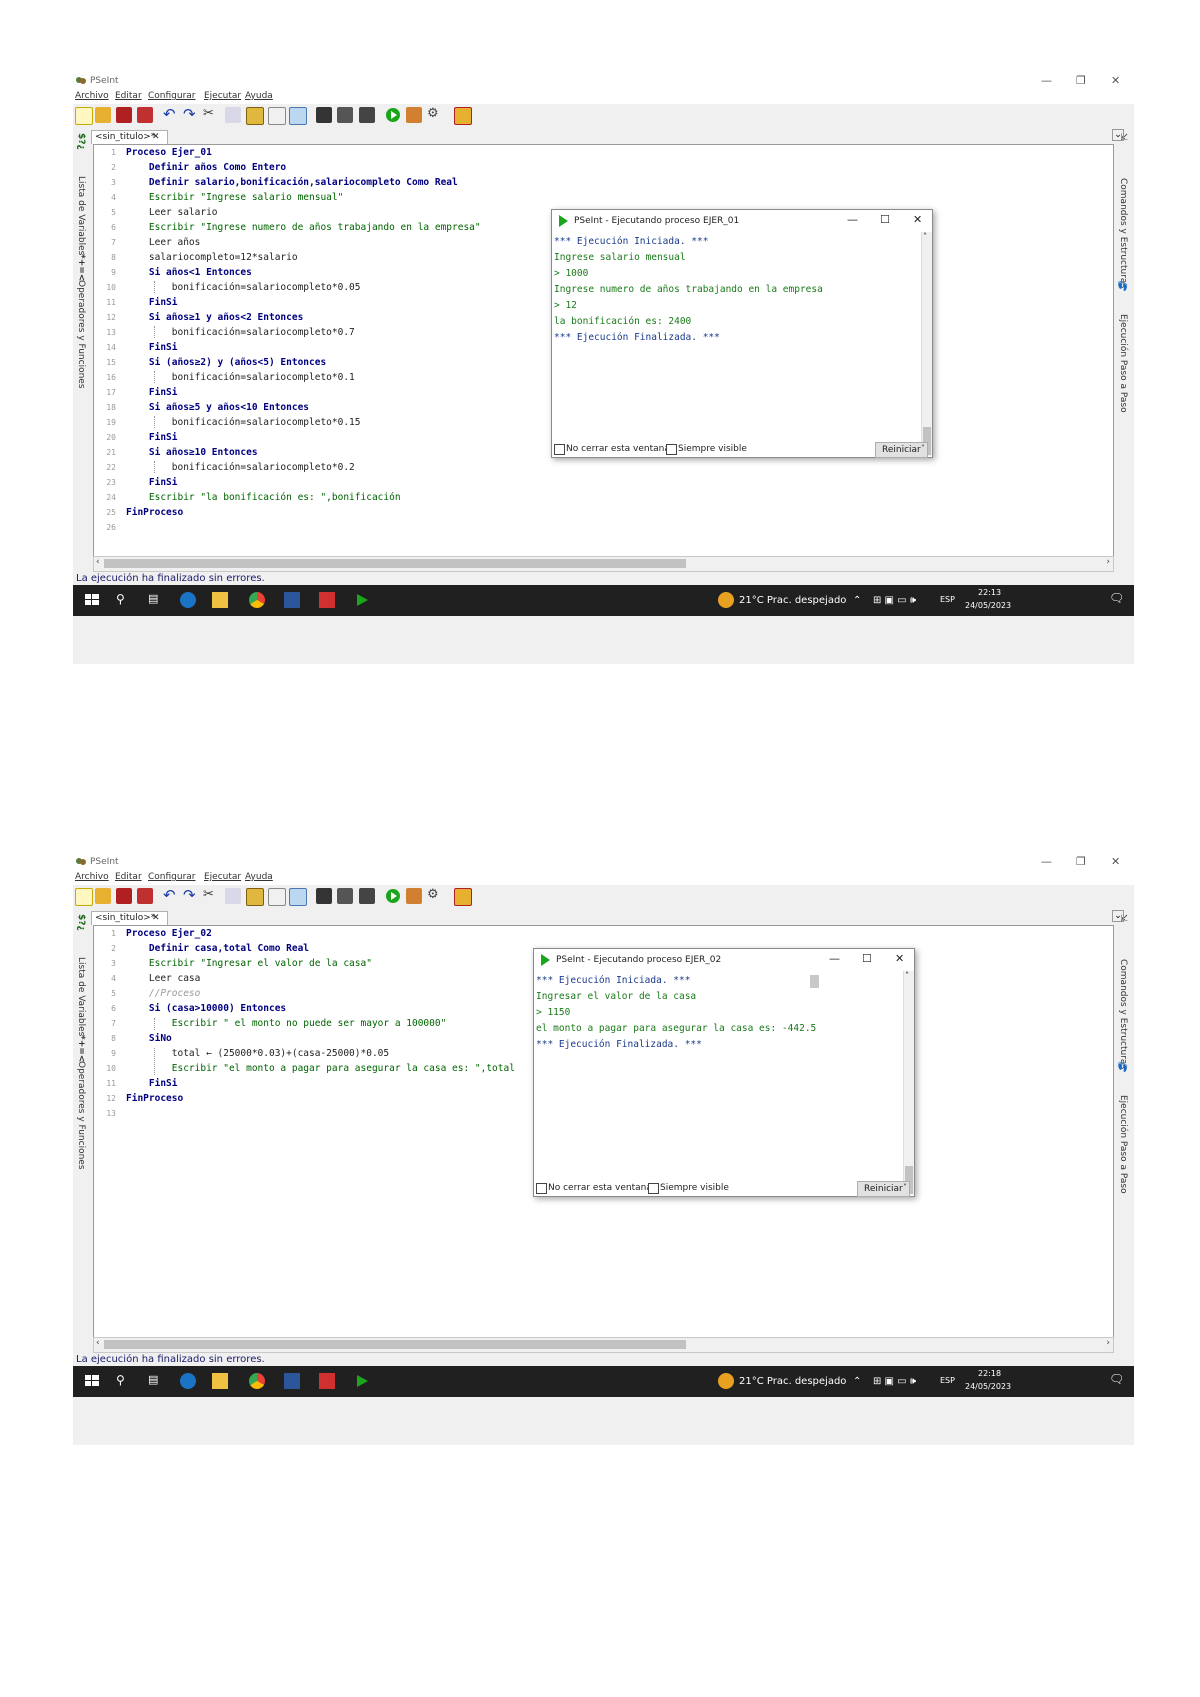  I want to click on restart-button: Reiniciar, so click(883, 1189).